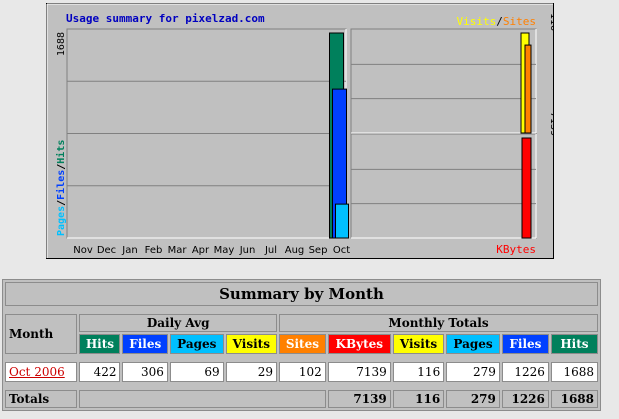  I want to click on top-right-max-label: 116, so click(551, 22).